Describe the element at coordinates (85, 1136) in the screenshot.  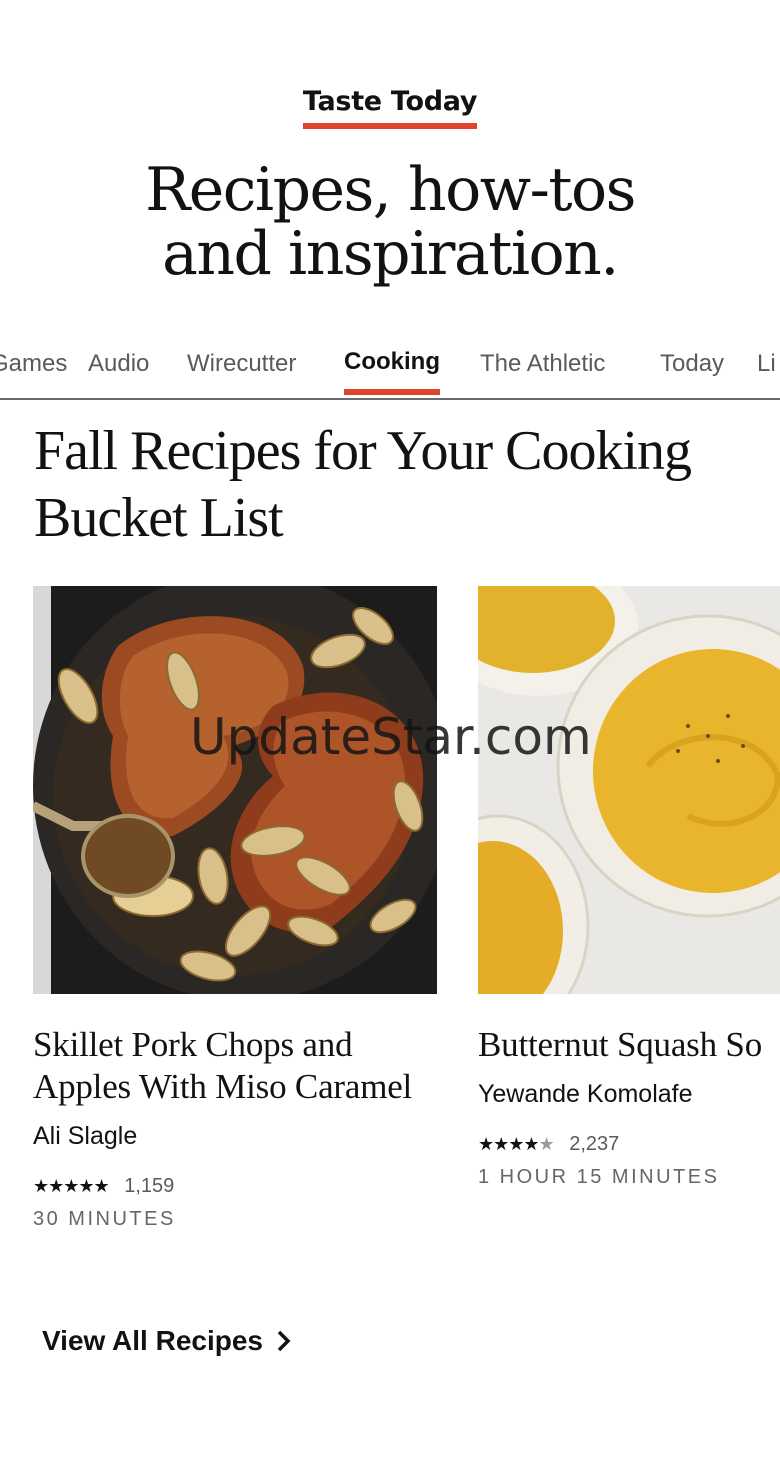
I see `recipe-author: Ali Slagle` at that location.